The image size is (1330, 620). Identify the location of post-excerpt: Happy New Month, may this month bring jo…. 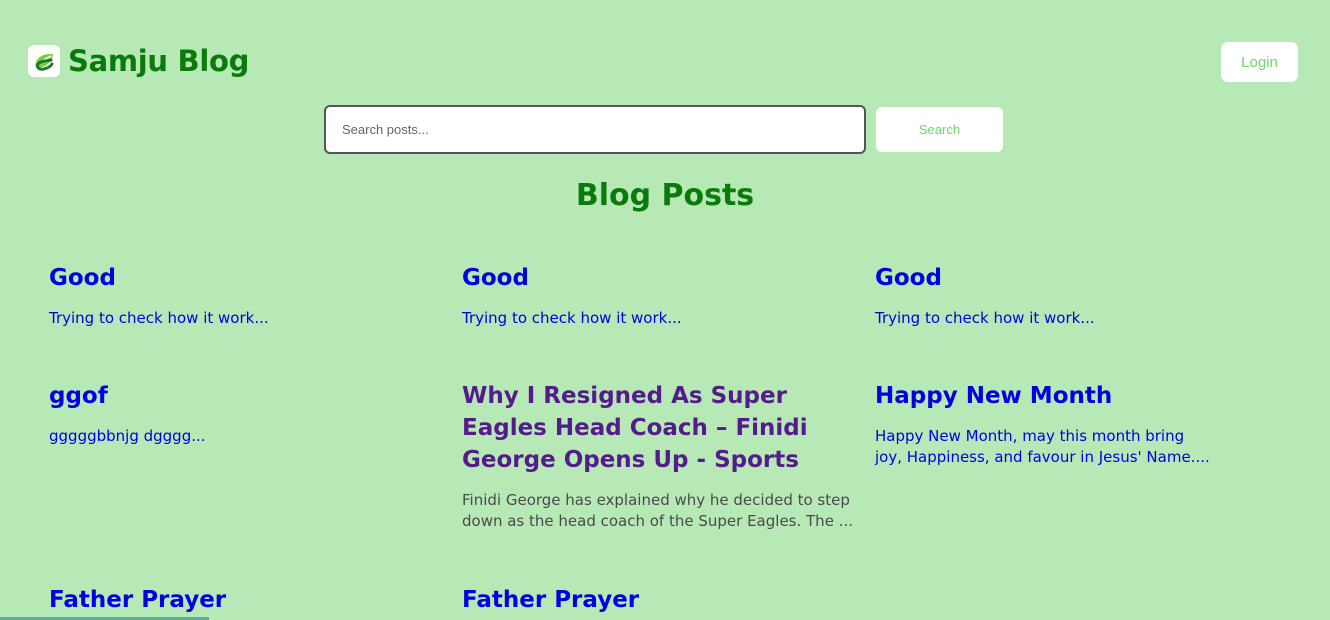
(1042, 446).